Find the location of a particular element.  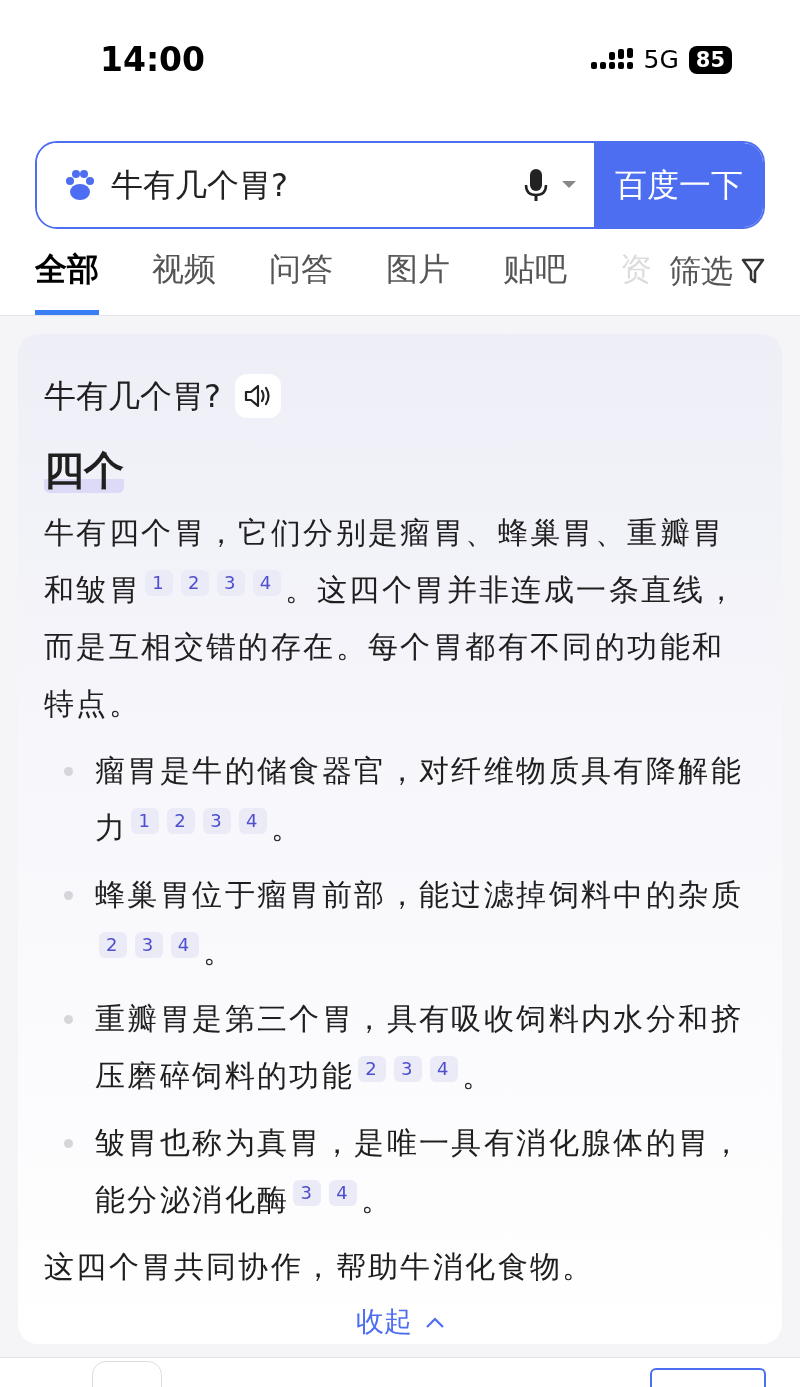

search-input: 牛有几个胃? is located at coordinates (310, 185).